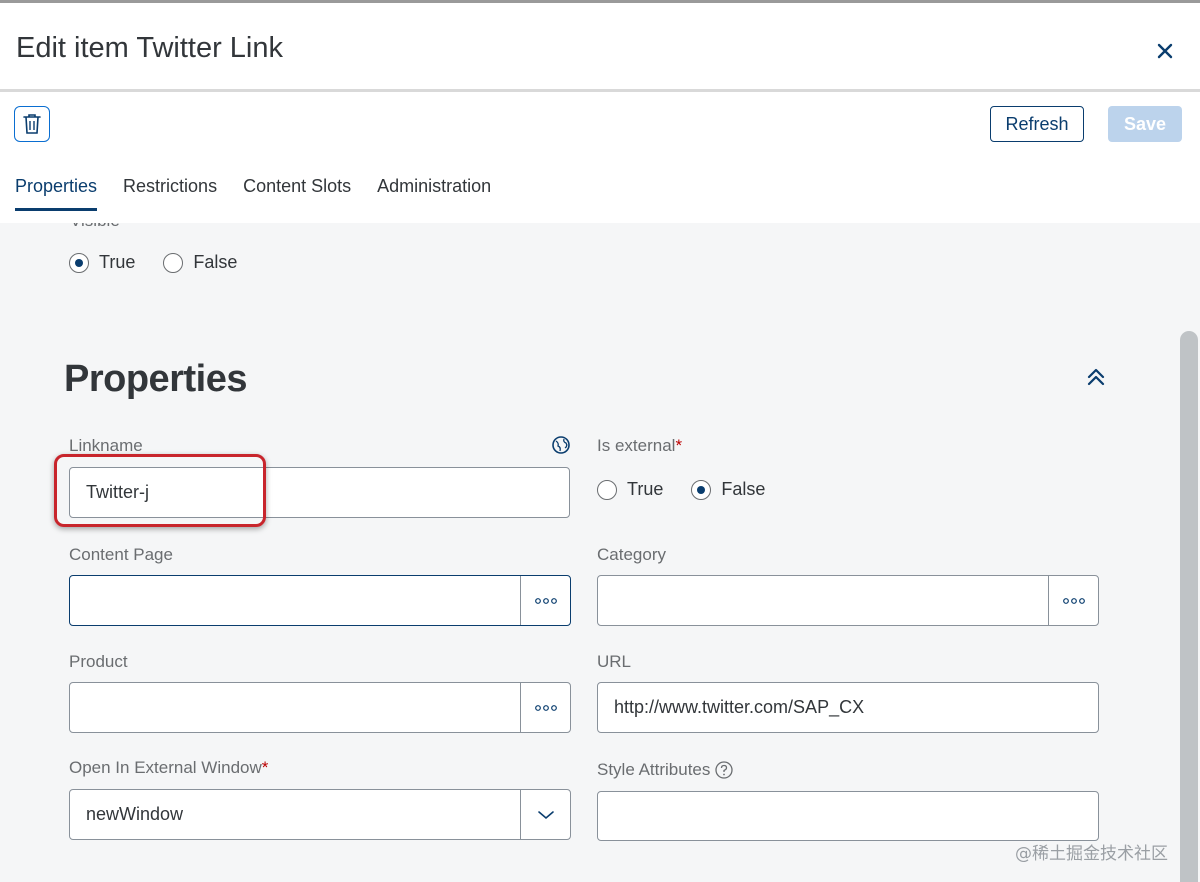  Describe the element at coordinates (106, 445) in the screenshot. I see `linkname-label: Linkname` at that location.